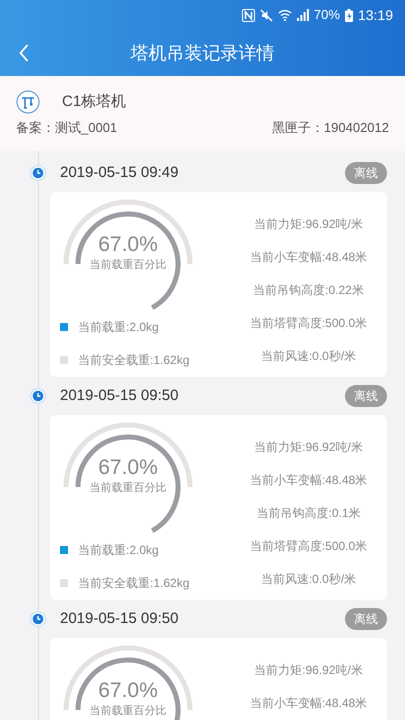 The width and height of the screenshot is (405, 720). Describe the element at coordinates (285, 15) in the screenshot. I see `wifi-icon` at that location.